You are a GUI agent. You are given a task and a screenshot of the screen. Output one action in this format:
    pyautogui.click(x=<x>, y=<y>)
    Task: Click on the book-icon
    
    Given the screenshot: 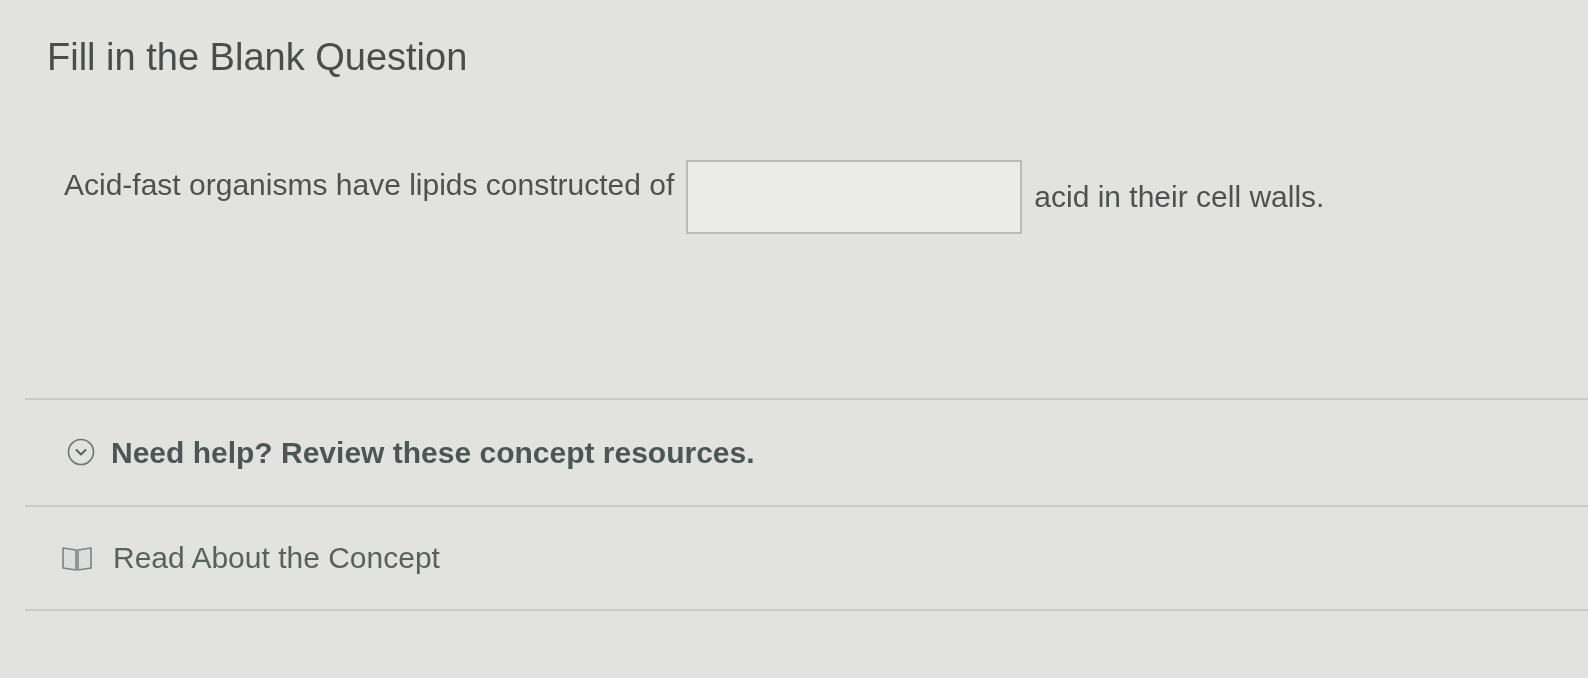 What is the action you would take?
    pyautogui.click(x=77, y=557)
    